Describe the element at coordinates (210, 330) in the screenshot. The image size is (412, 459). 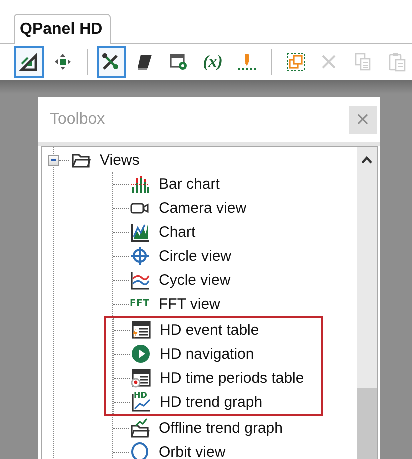
I see `tree-item: HD event table` at that location.